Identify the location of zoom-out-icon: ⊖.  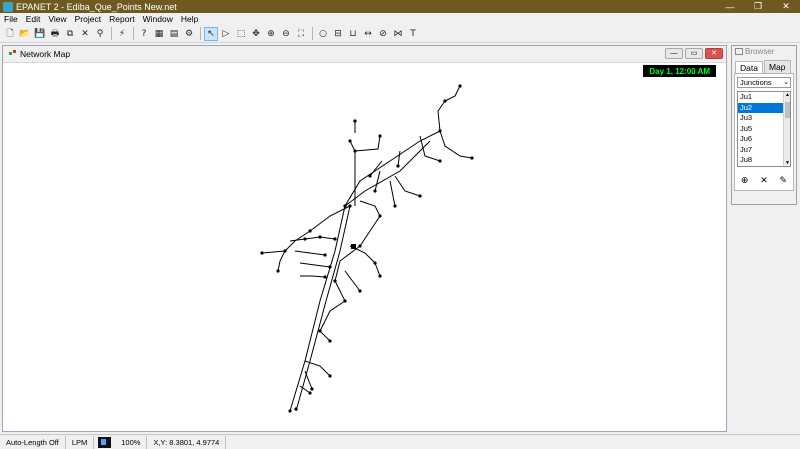
(286, 34).